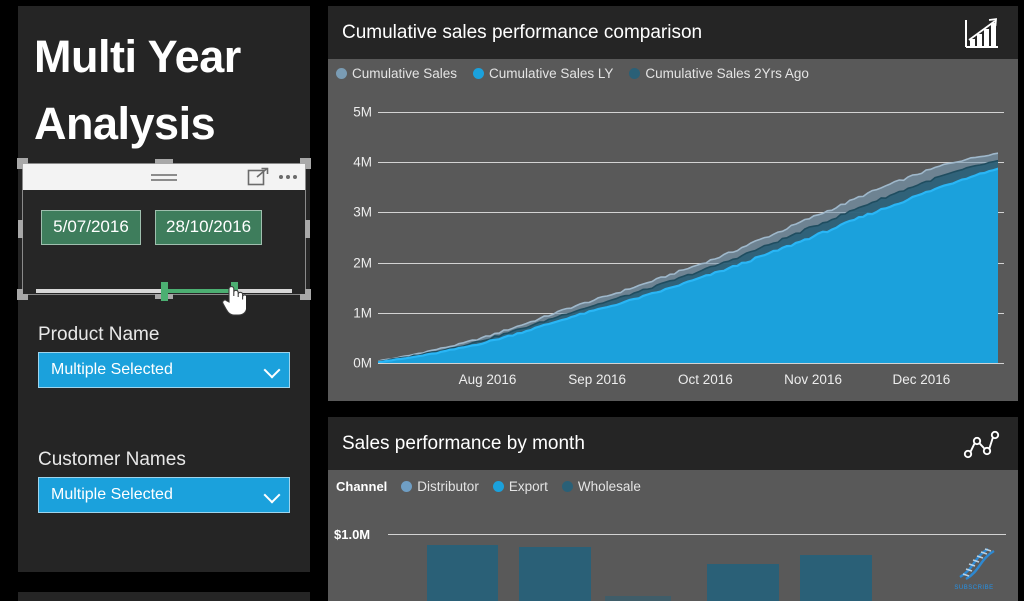 Image resolution: width=1024 pixels, height=601 pixels. I want to click on watermark-label: SUBSCRIBE, so click(974, 588).